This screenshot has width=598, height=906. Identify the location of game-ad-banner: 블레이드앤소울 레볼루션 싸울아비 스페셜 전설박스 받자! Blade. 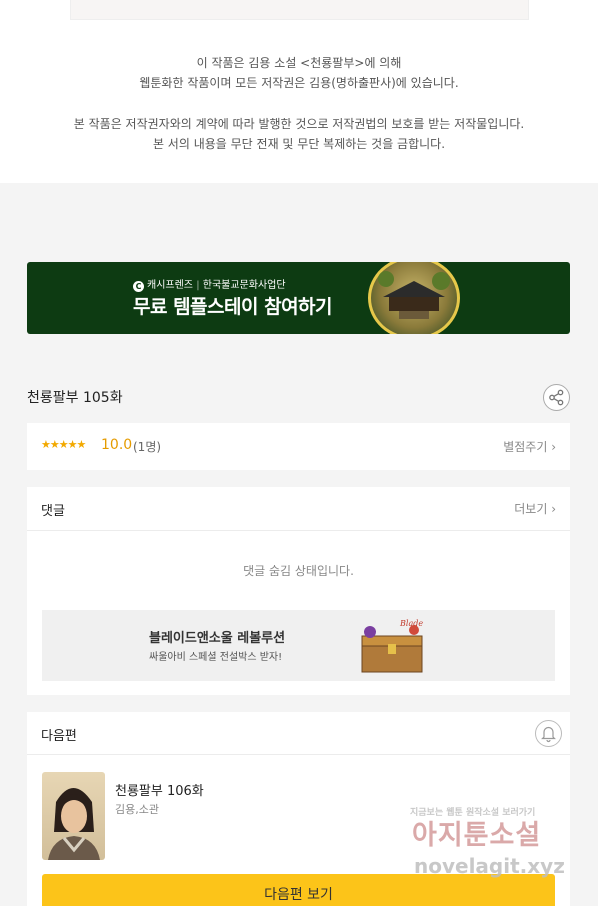
(298, 645).